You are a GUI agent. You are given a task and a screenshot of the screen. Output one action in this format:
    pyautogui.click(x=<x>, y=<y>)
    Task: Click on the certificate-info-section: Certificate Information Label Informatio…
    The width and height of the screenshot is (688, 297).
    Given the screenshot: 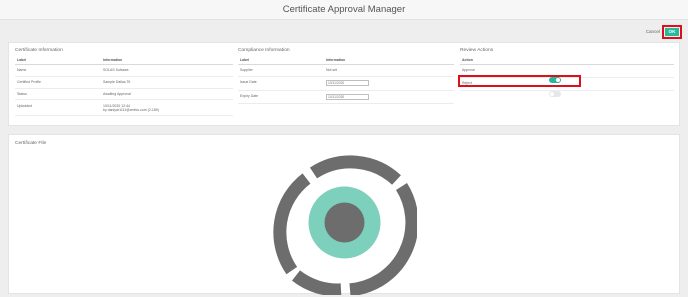 What is the action you would take?
    pyautogui.click(x=124, y=82)
    